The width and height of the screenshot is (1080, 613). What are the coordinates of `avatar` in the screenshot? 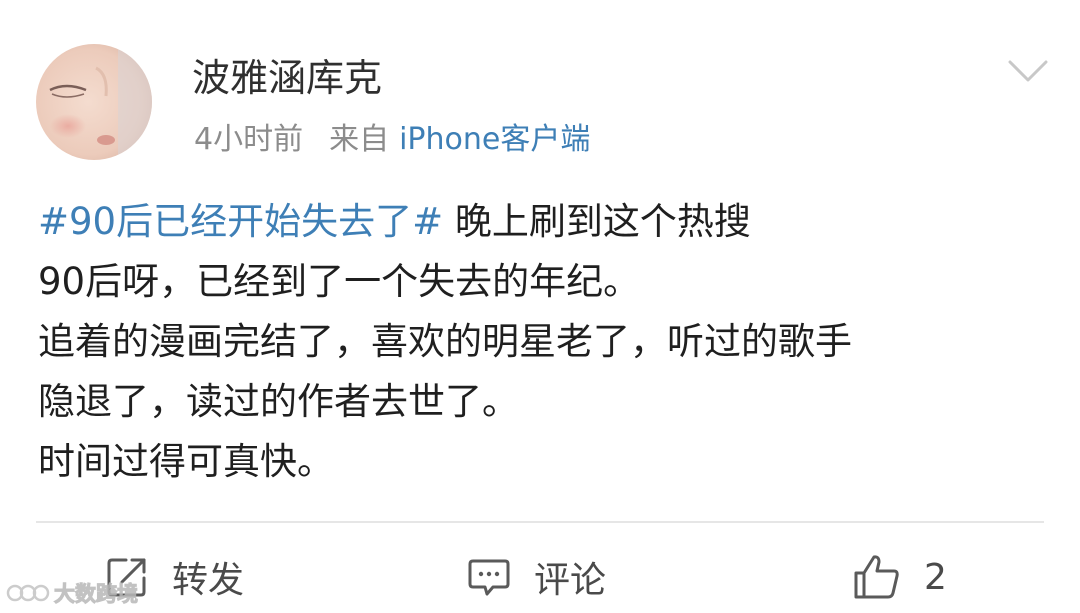 It's located at (94, 102).